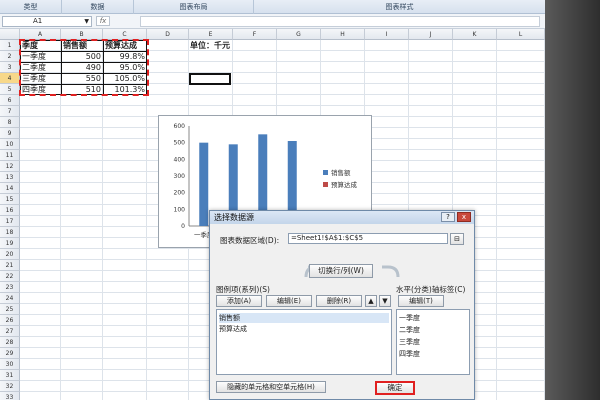 This screenshot has width=600, height=400. What do you see at coordinates (10, 276) in the screenshot?
I see `row-header: 22` at bounding box center [10, 276].